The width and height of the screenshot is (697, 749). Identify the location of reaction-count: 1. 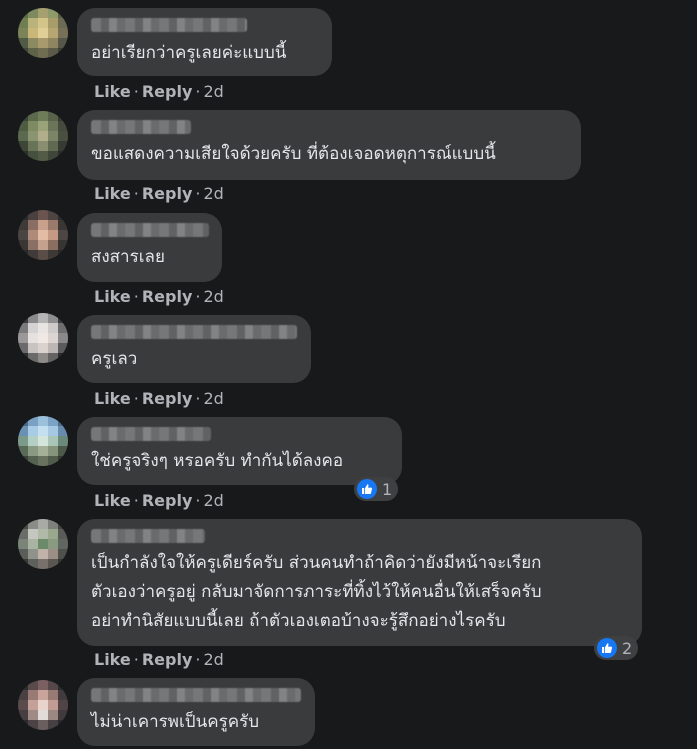
(376, 489).